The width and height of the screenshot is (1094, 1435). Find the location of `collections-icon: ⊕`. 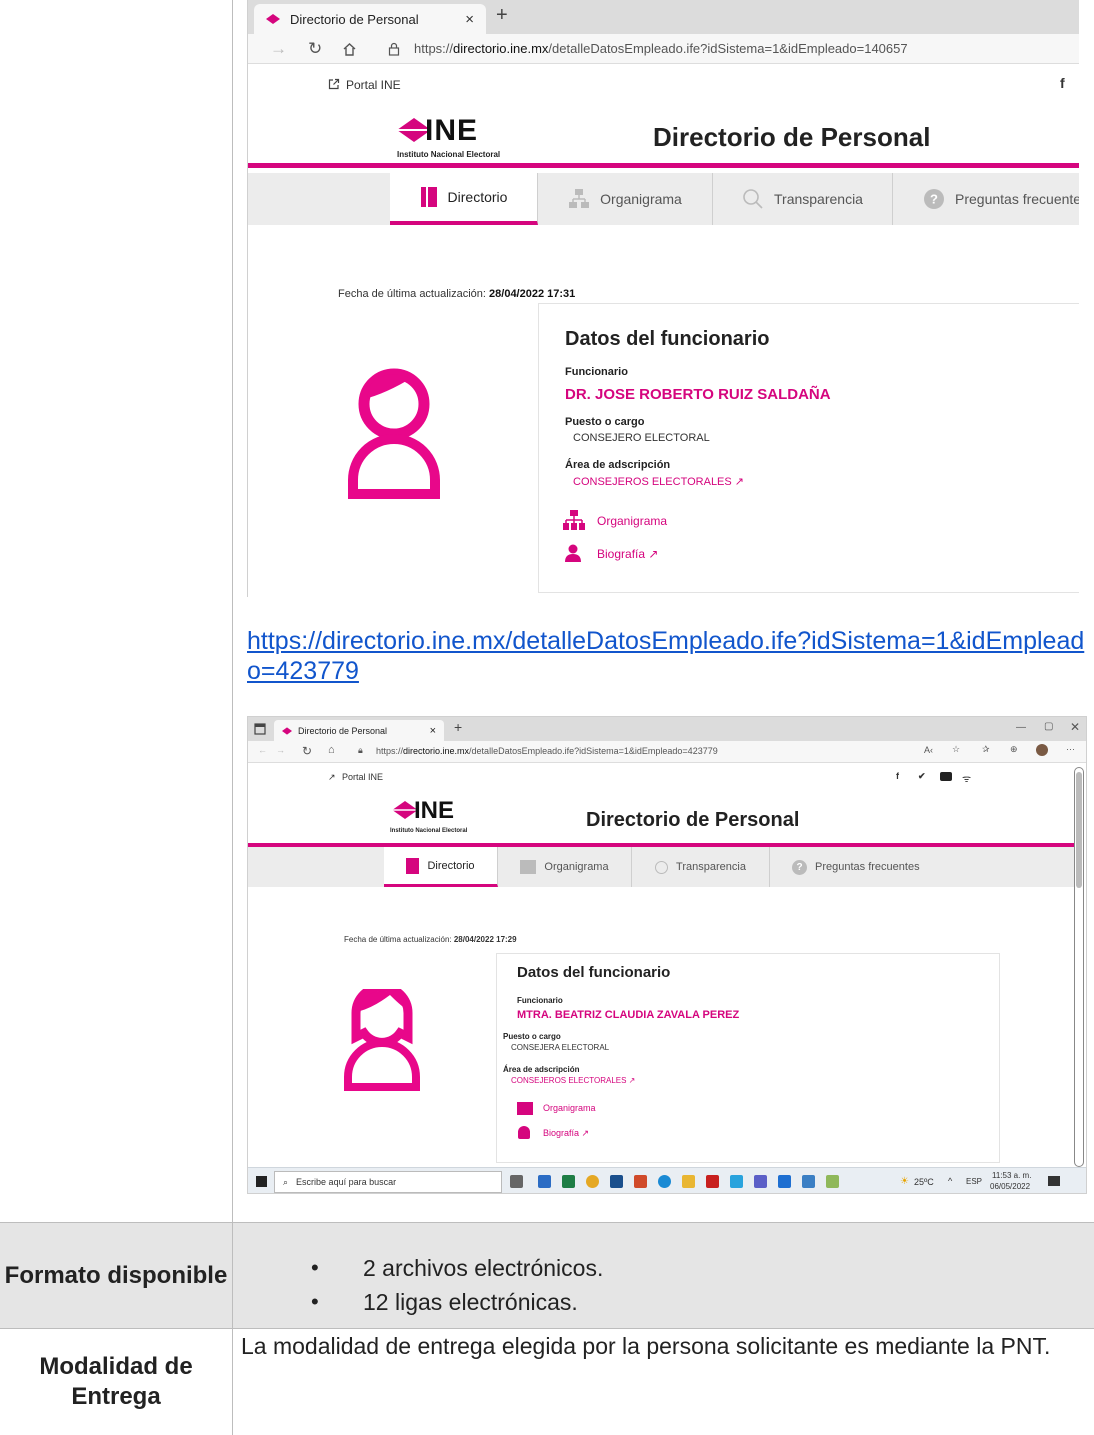

collections-icon: ⊕ is located at coordinates (1014, 749).